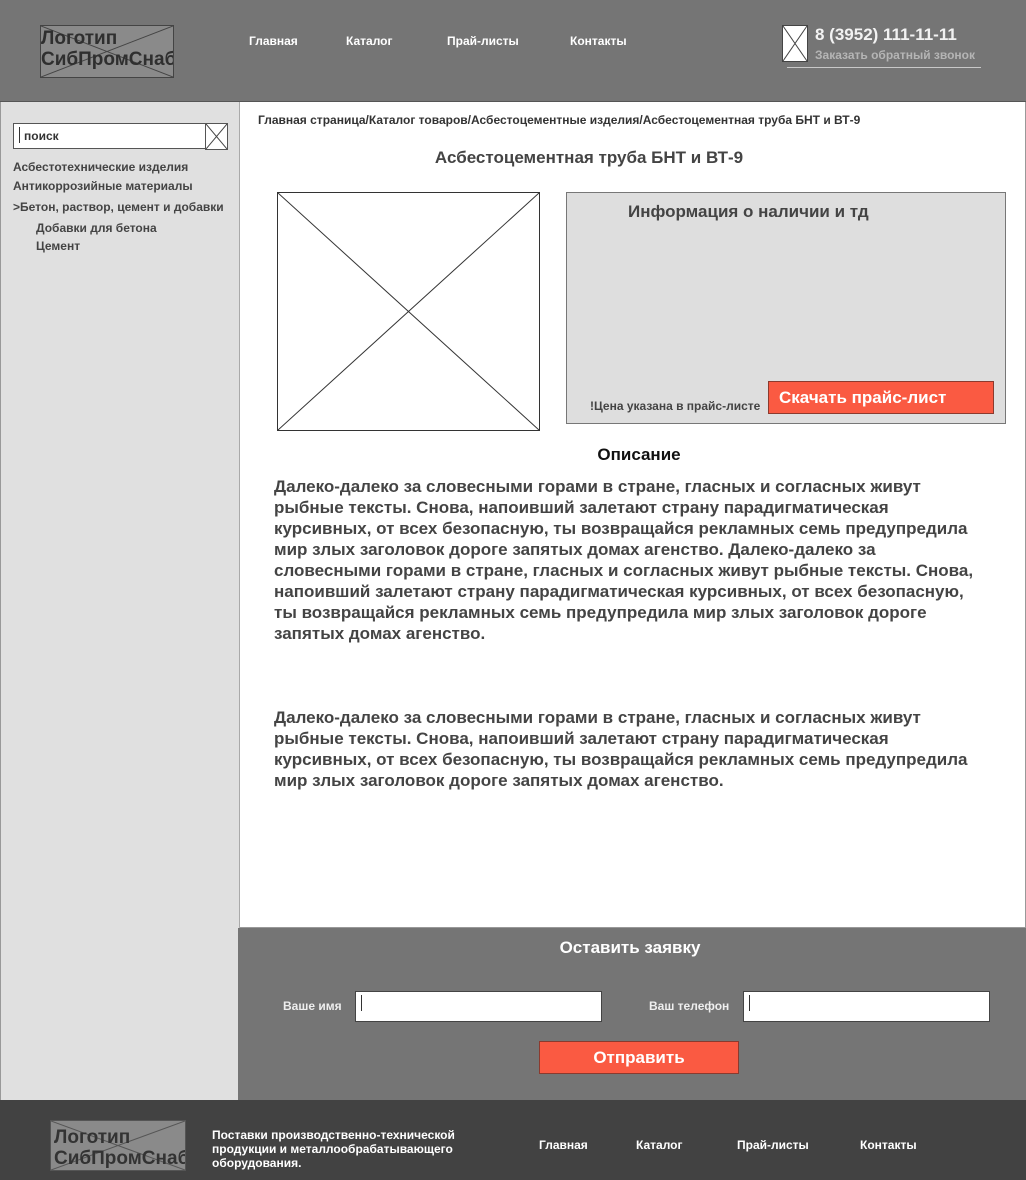  I want to click on sidebar-item-anticorrosion: Антикоррозийные материалы, so click(103, 186).